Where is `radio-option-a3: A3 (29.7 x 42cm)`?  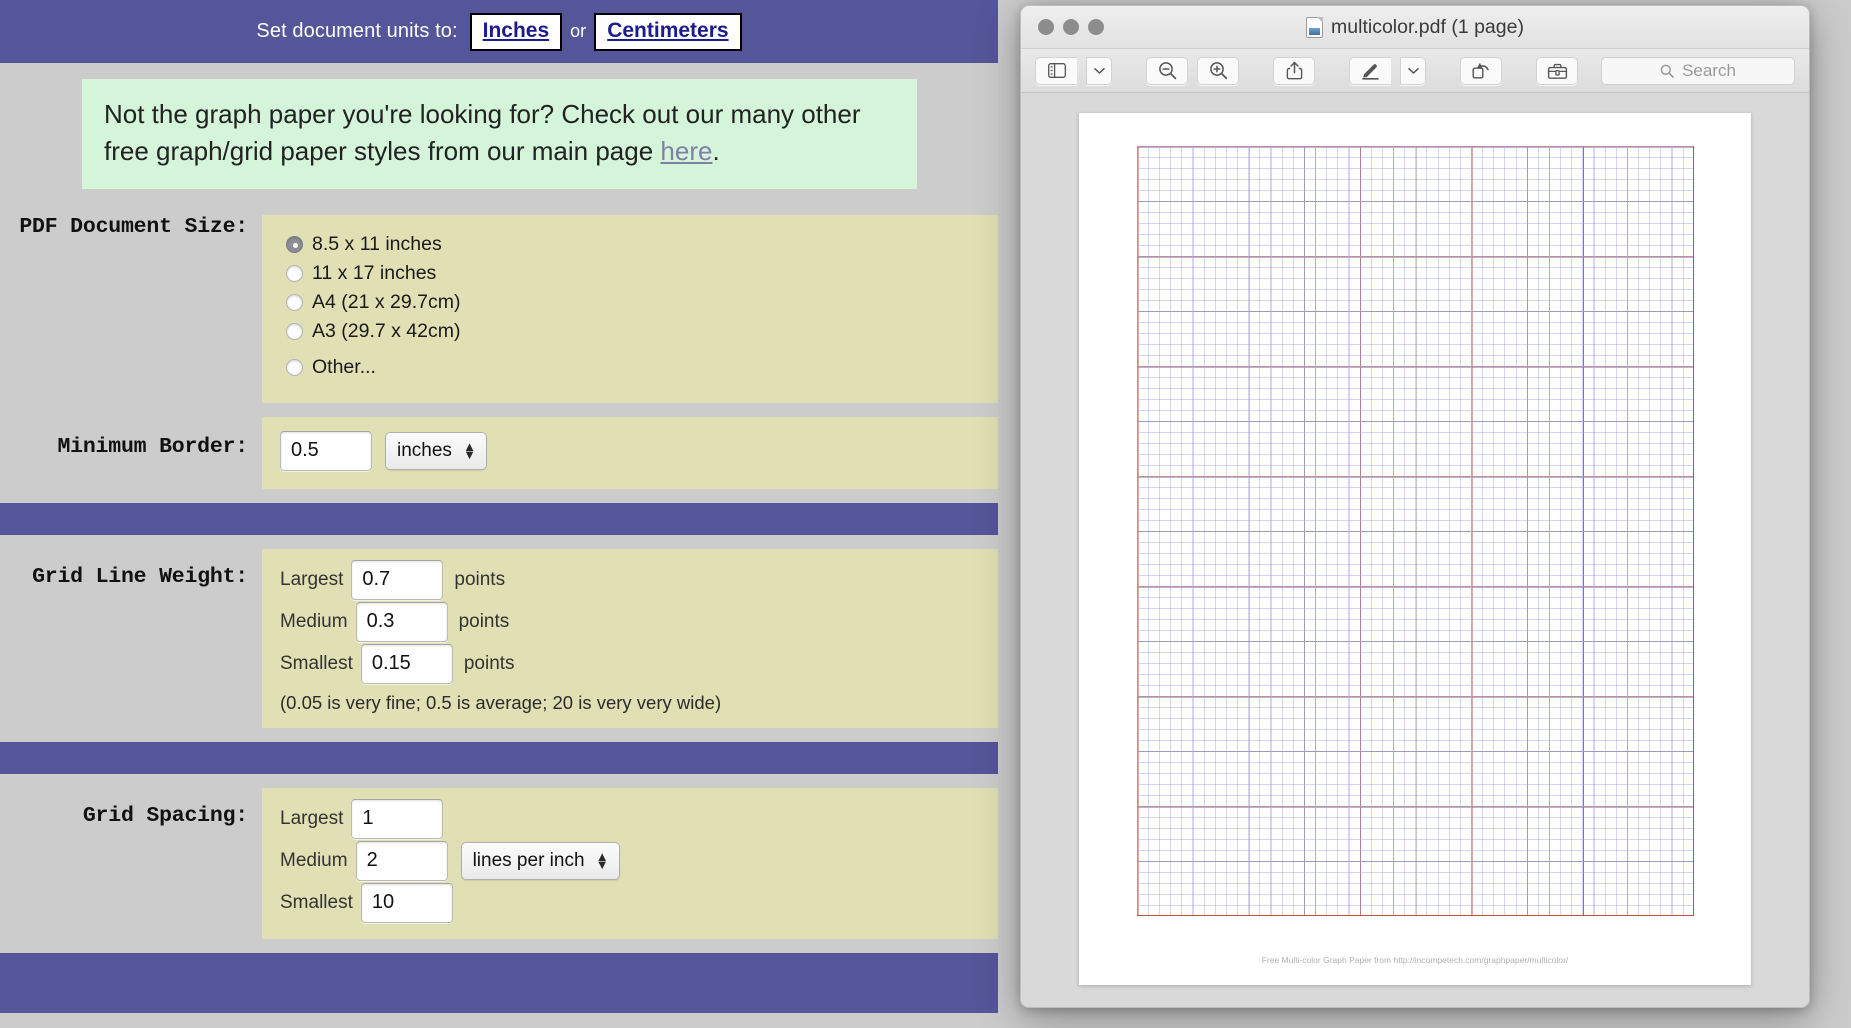 radio-option-a3: A3 (29.7 x 42cm) is located at coordinates (642, 332).